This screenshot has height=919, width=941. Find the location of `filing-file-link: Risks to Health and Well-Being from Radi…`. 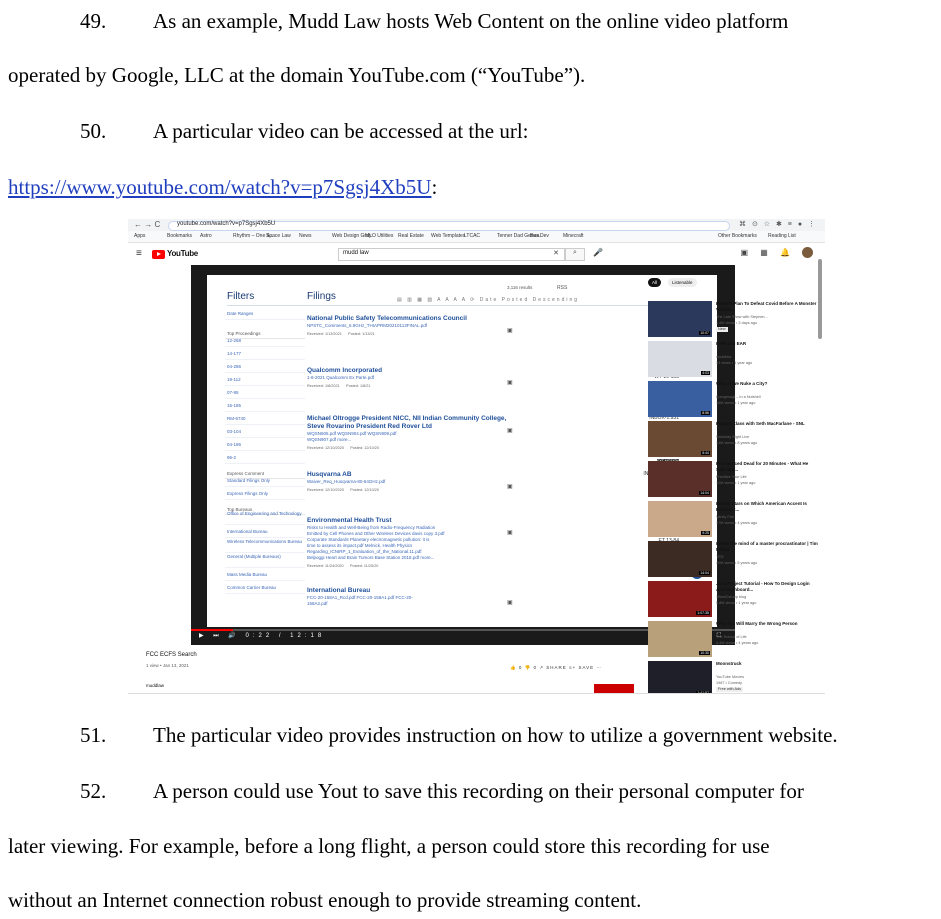

filing-file-link: Risks to Health and Well-Being from Radi… is located at coordinates (394, 543).